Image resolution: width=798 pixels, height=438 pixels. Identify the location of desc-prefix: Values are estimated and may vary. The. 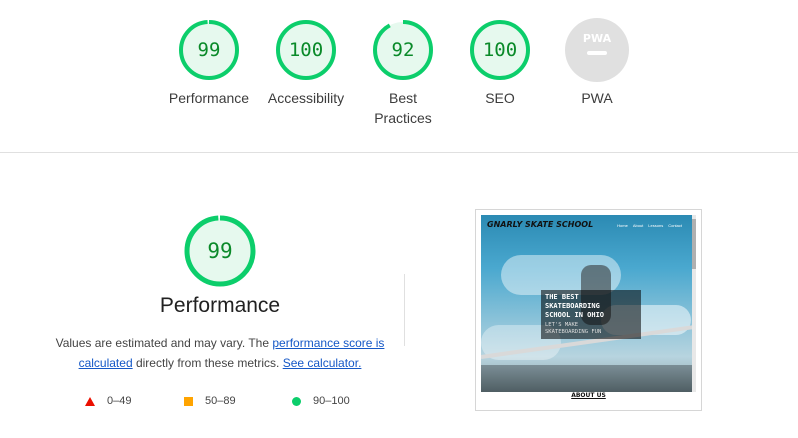
(162, 343).